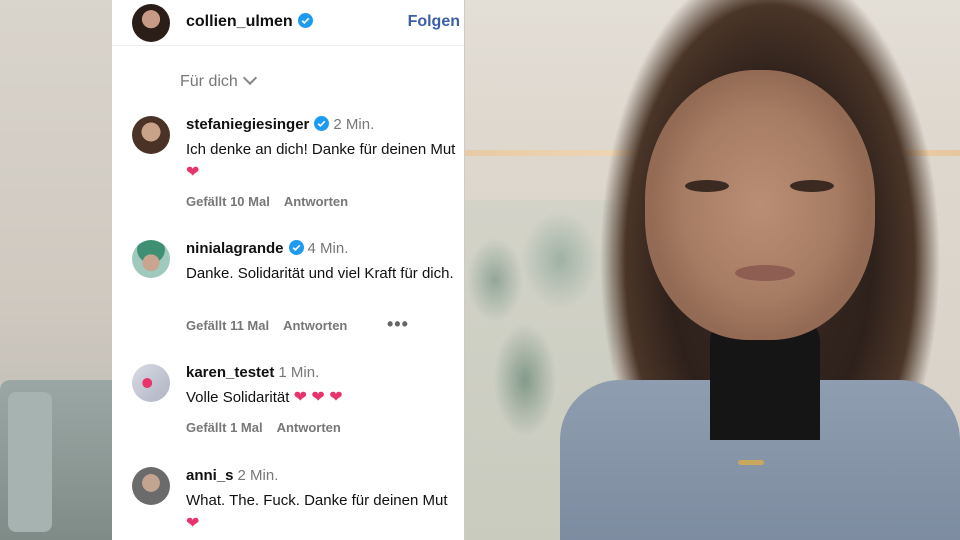 The height and width of the screenshot is (540, 960). Describe the element at coordinates (707, 186) in the screenshot. I see `left-eye` at that location.